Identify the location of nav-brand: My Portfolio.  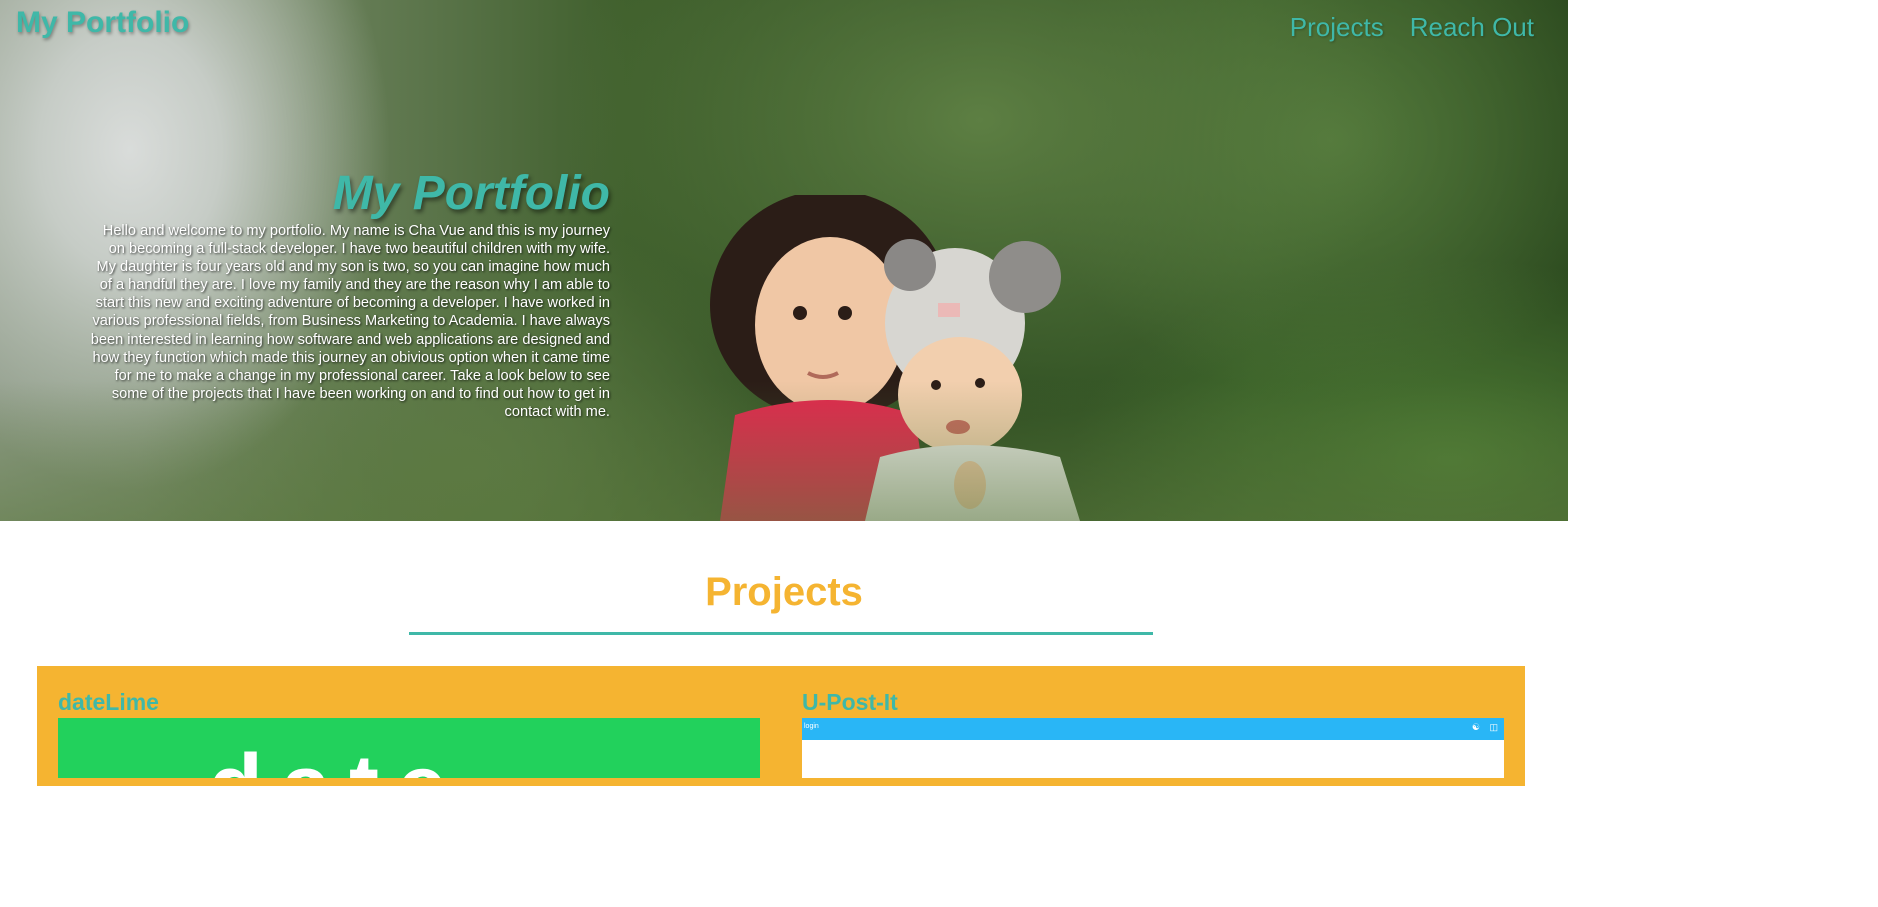
(102, 23).